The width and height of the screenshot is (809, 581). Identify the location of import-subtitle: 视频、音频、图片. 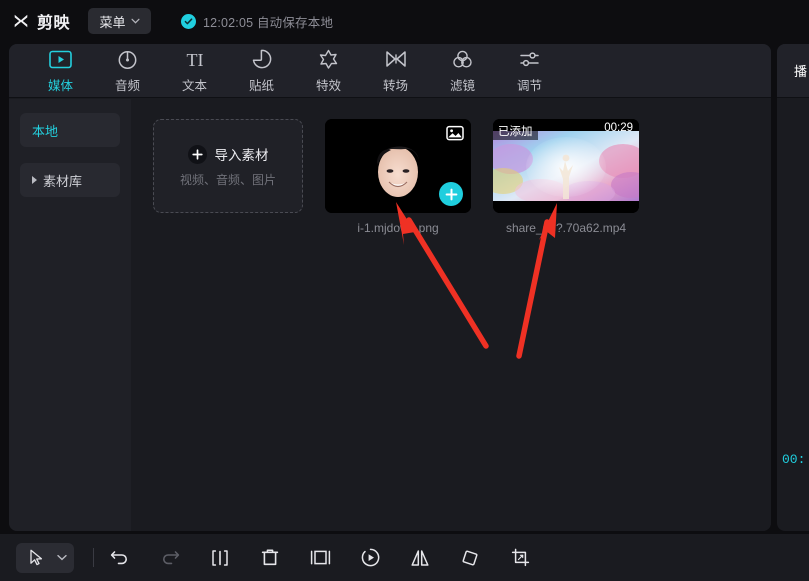
(227, 180).